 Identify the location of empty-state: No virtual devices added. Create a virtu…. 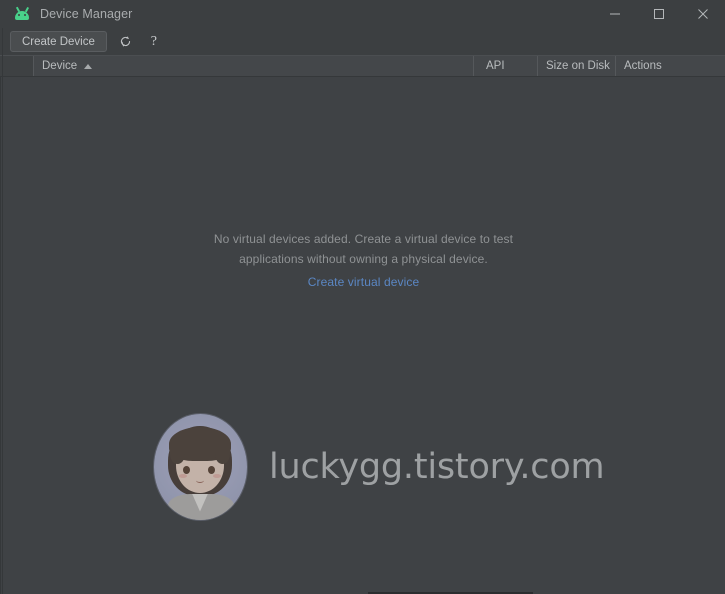
(363, 260).